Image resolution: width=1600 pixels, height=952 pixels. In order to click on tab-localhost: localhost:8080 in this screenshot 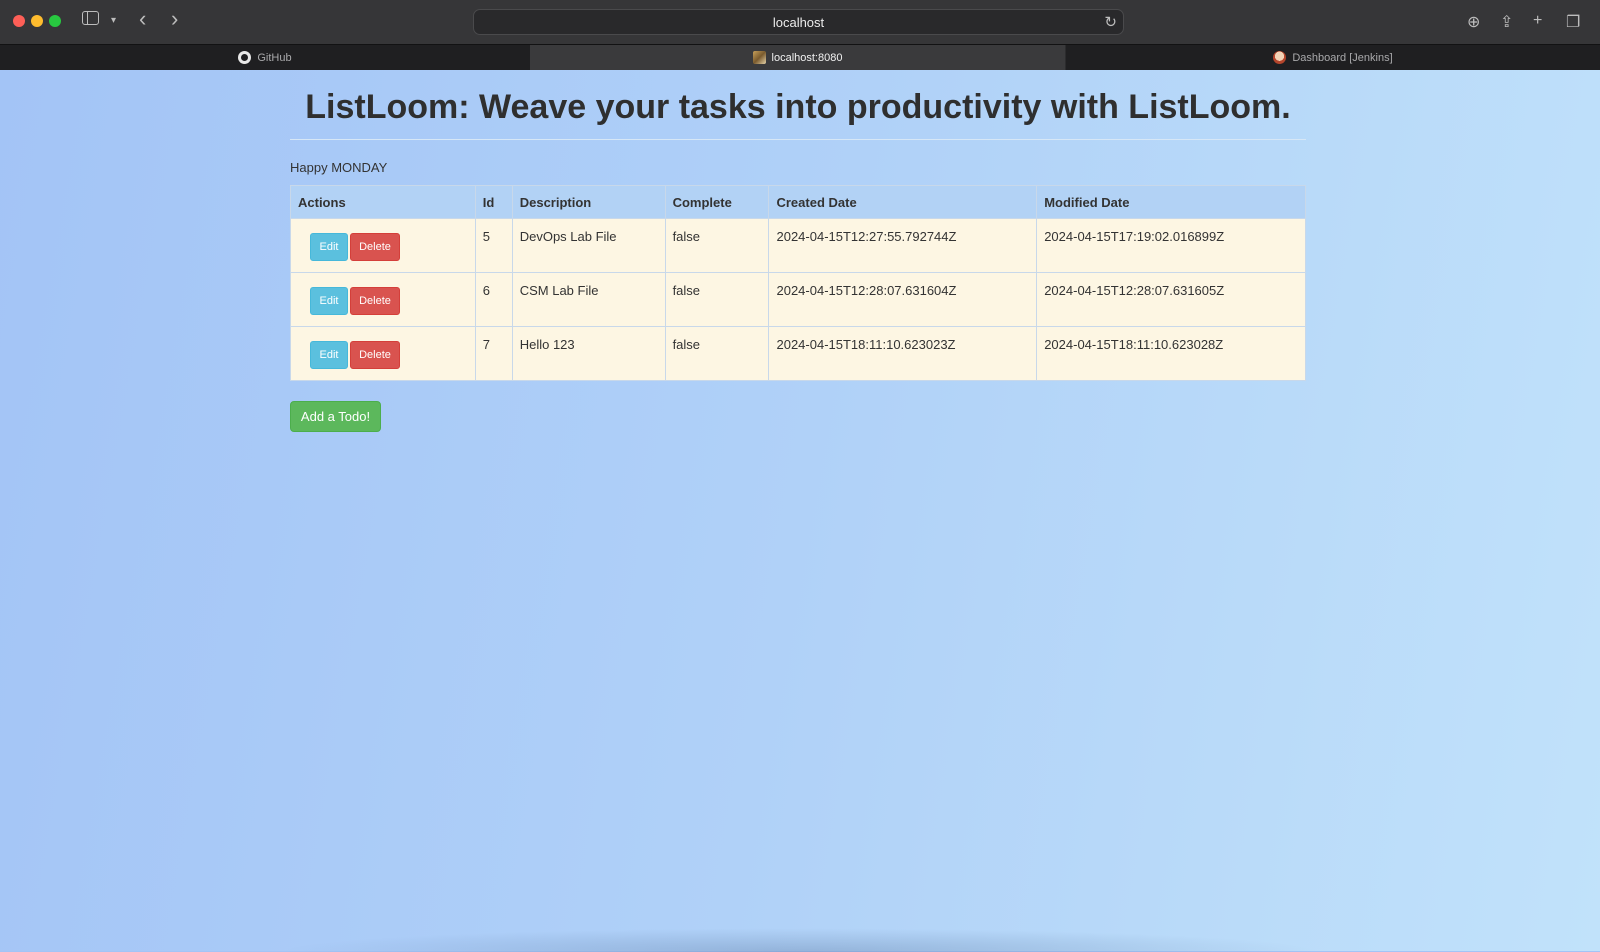, I will do `click(797, 57)`.